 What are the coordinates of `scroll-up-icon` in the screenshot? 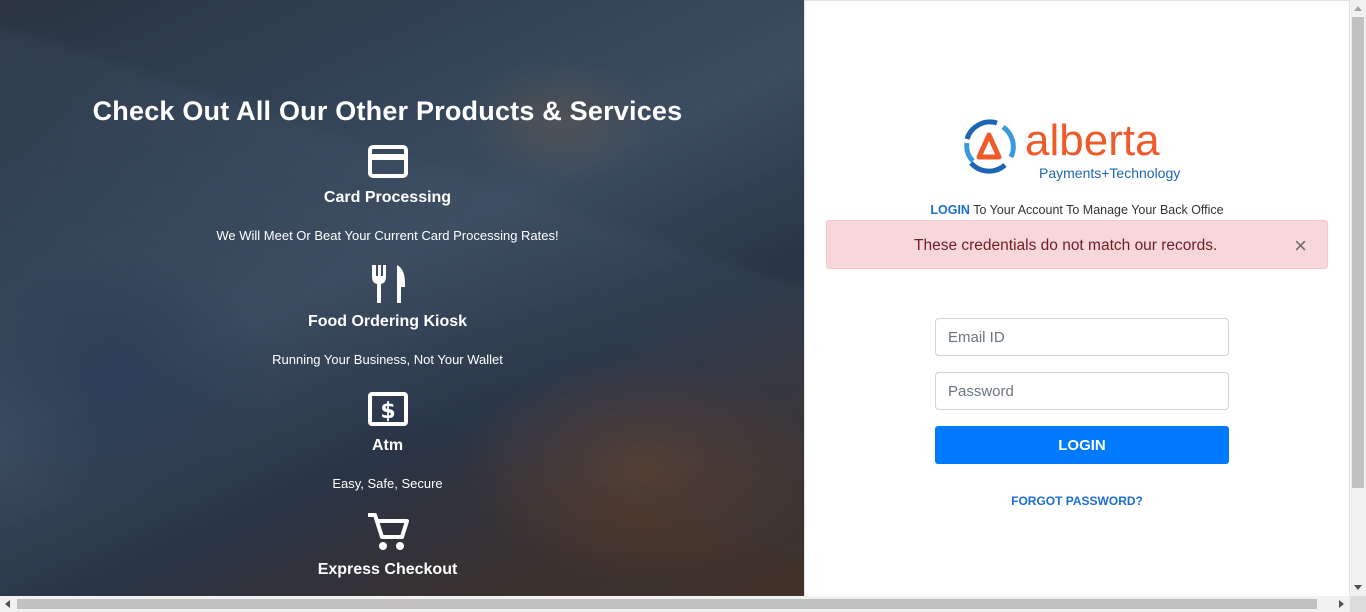 It's located at (1358, 8).